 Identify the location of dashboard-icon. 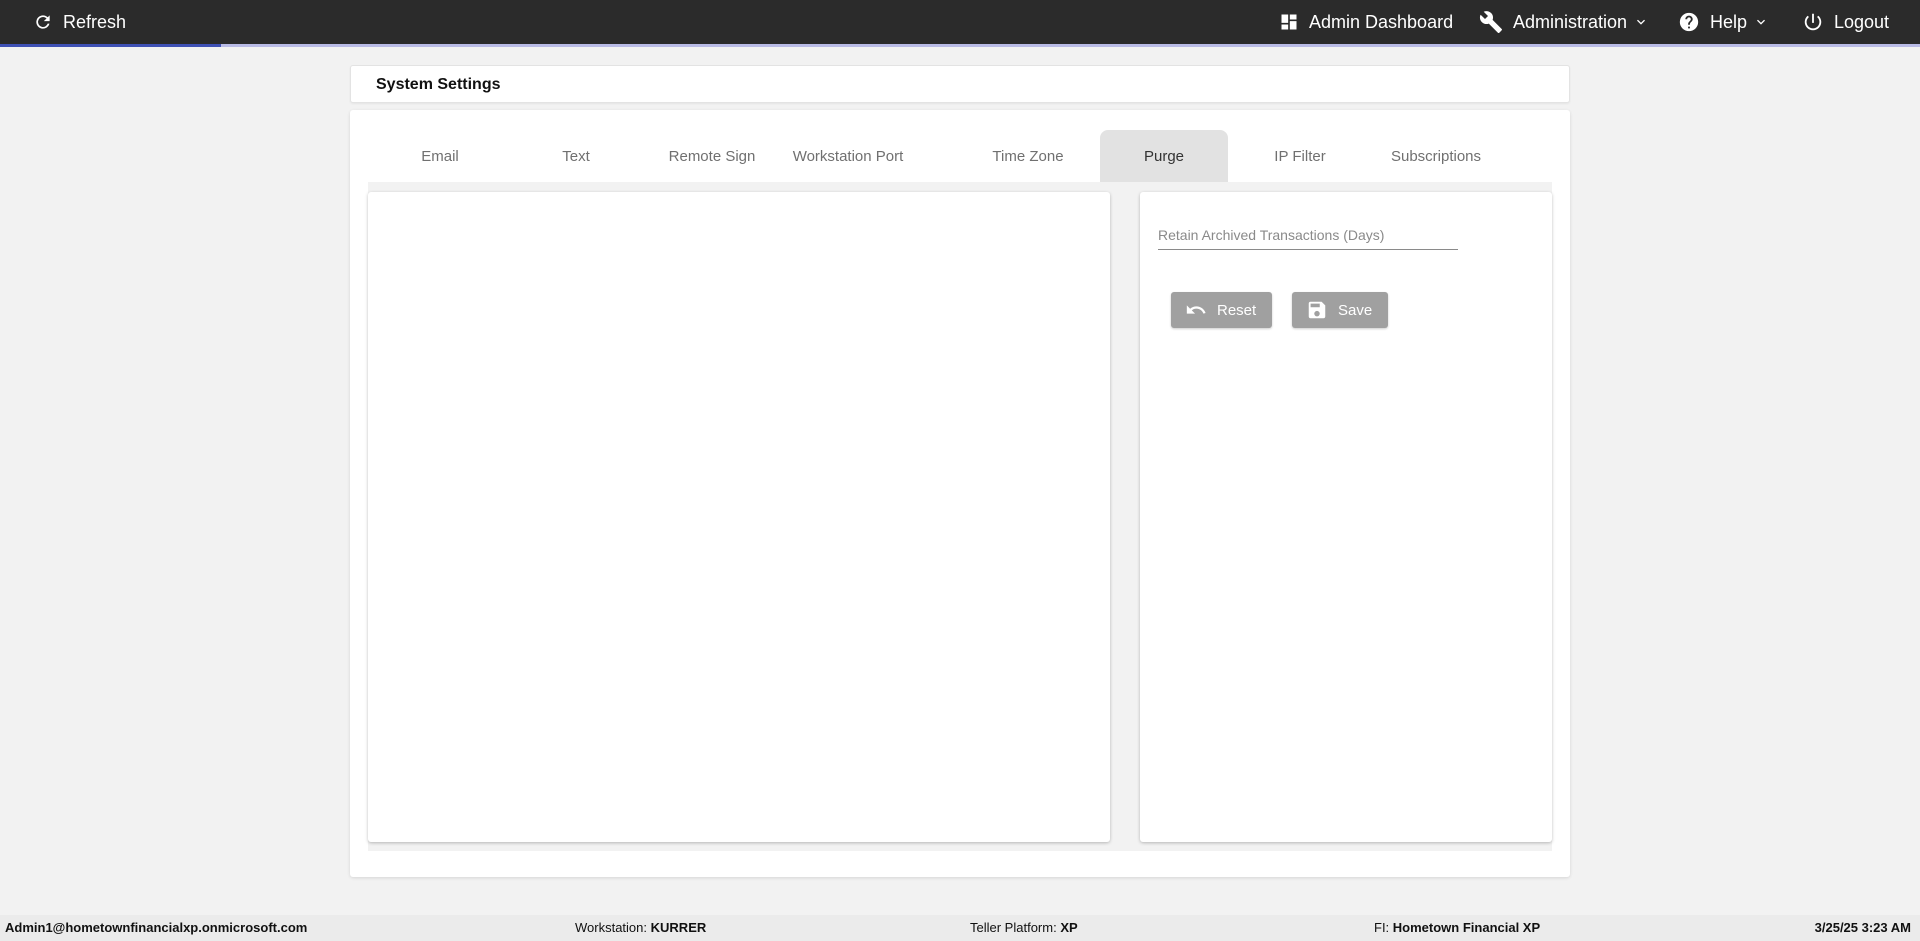
(1289, 22).